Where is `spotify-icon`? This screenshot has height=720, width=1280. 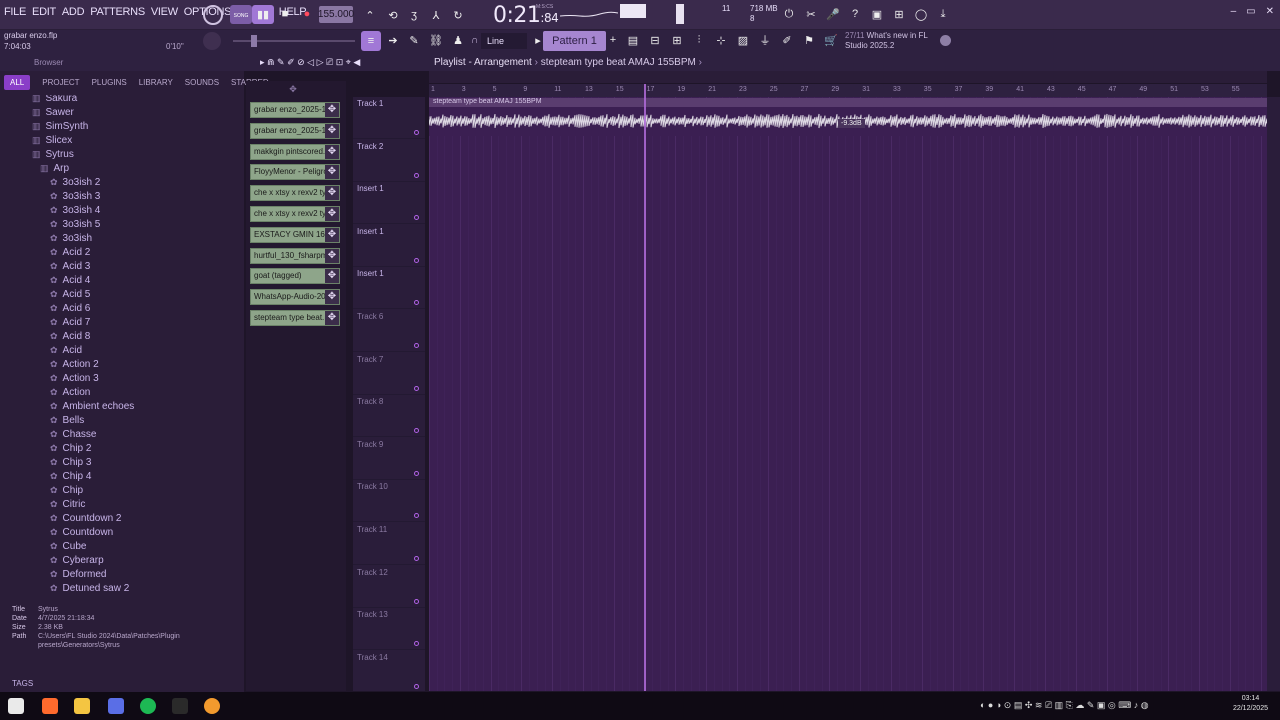
spotify-icon is located at coordinates (148, 706).